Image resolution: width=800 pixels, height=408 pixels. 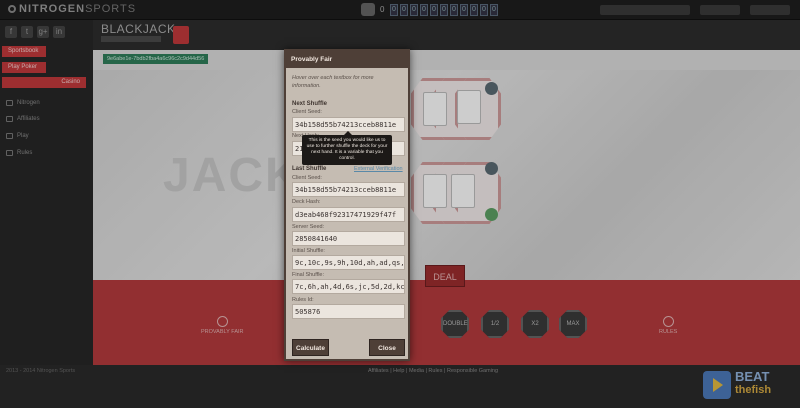 I want to click on next-client-seed-input: 34b158d55b74213cceb8811e, so click(x=348, y=124).